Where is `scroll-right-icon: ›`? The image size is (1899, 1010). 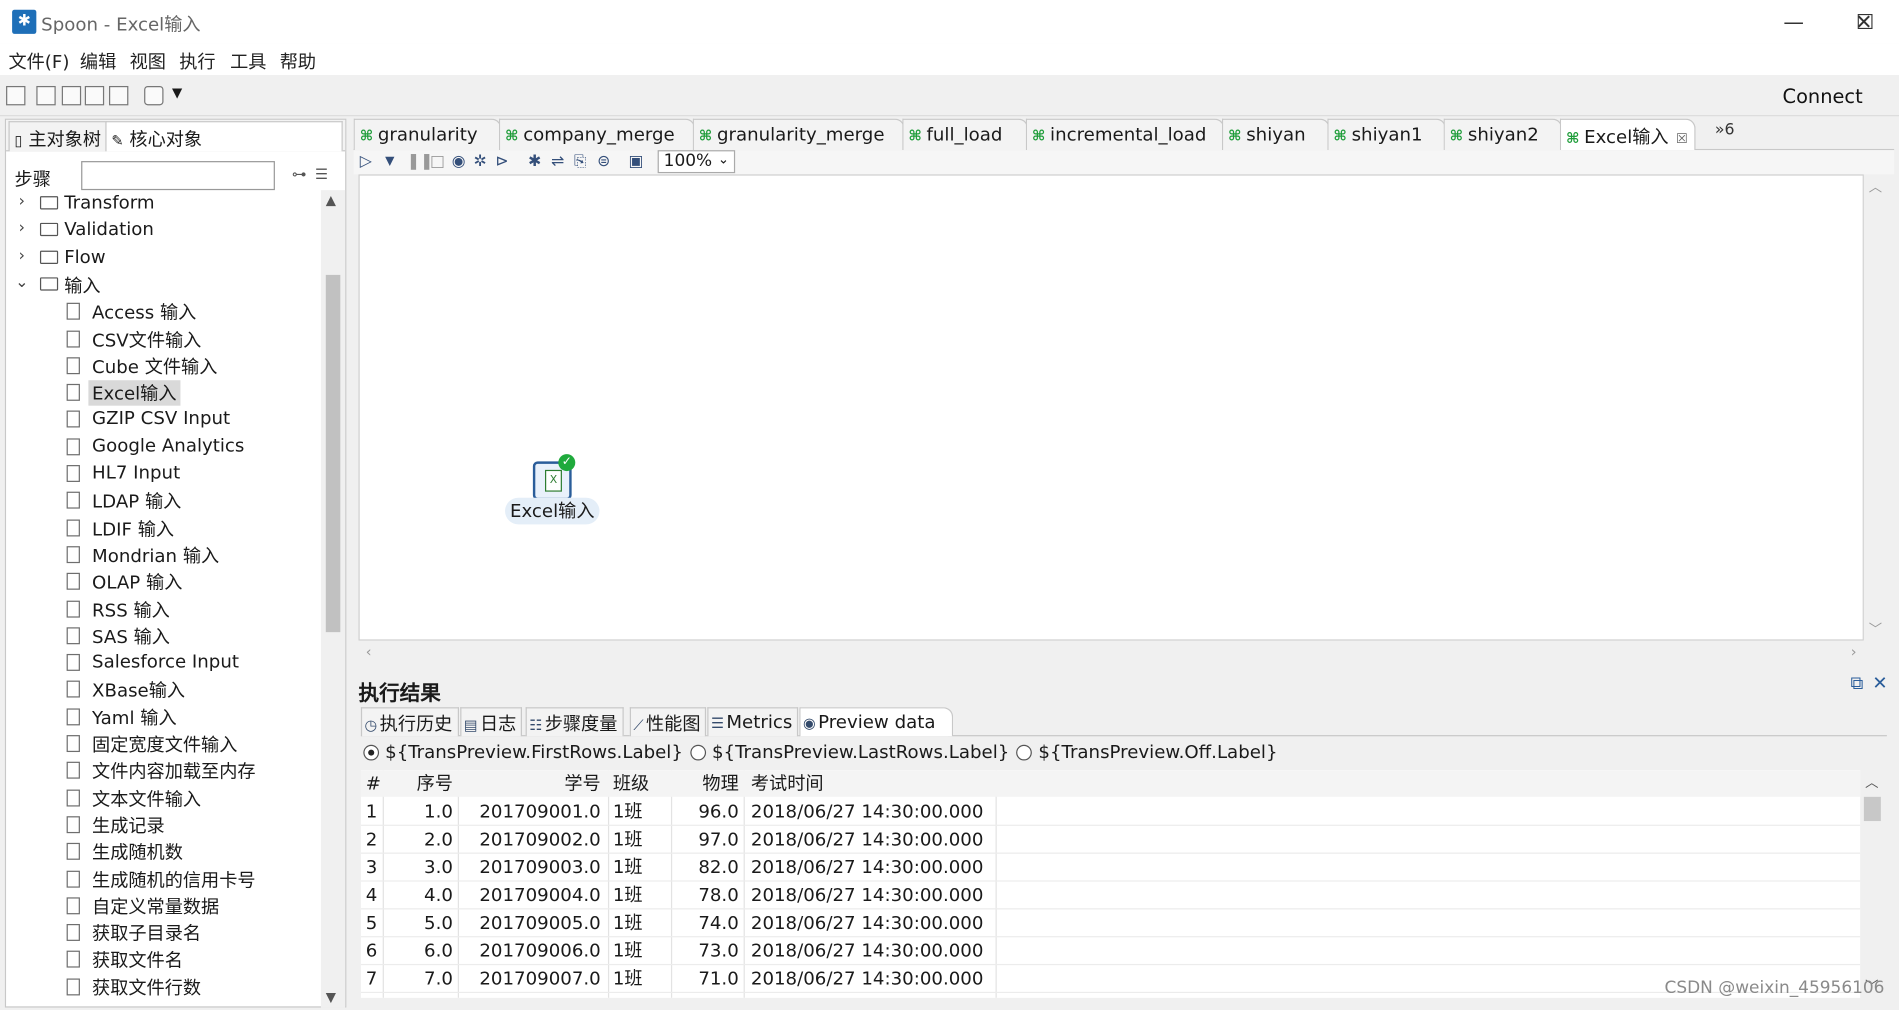
scroll-right-icon: › is located at coordinates (1854, 651).